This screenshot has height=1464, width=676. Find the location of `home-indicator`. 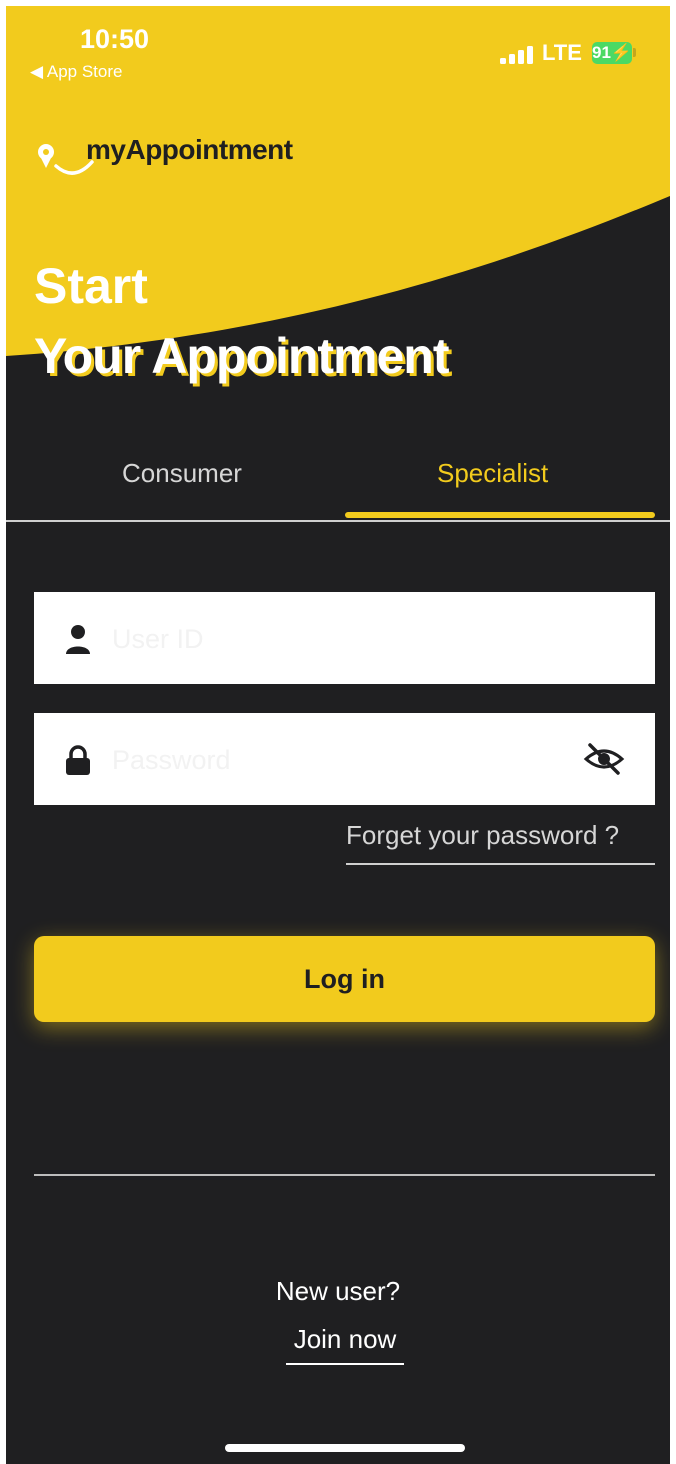

home-indicator is located at coordinates (345, 1448).